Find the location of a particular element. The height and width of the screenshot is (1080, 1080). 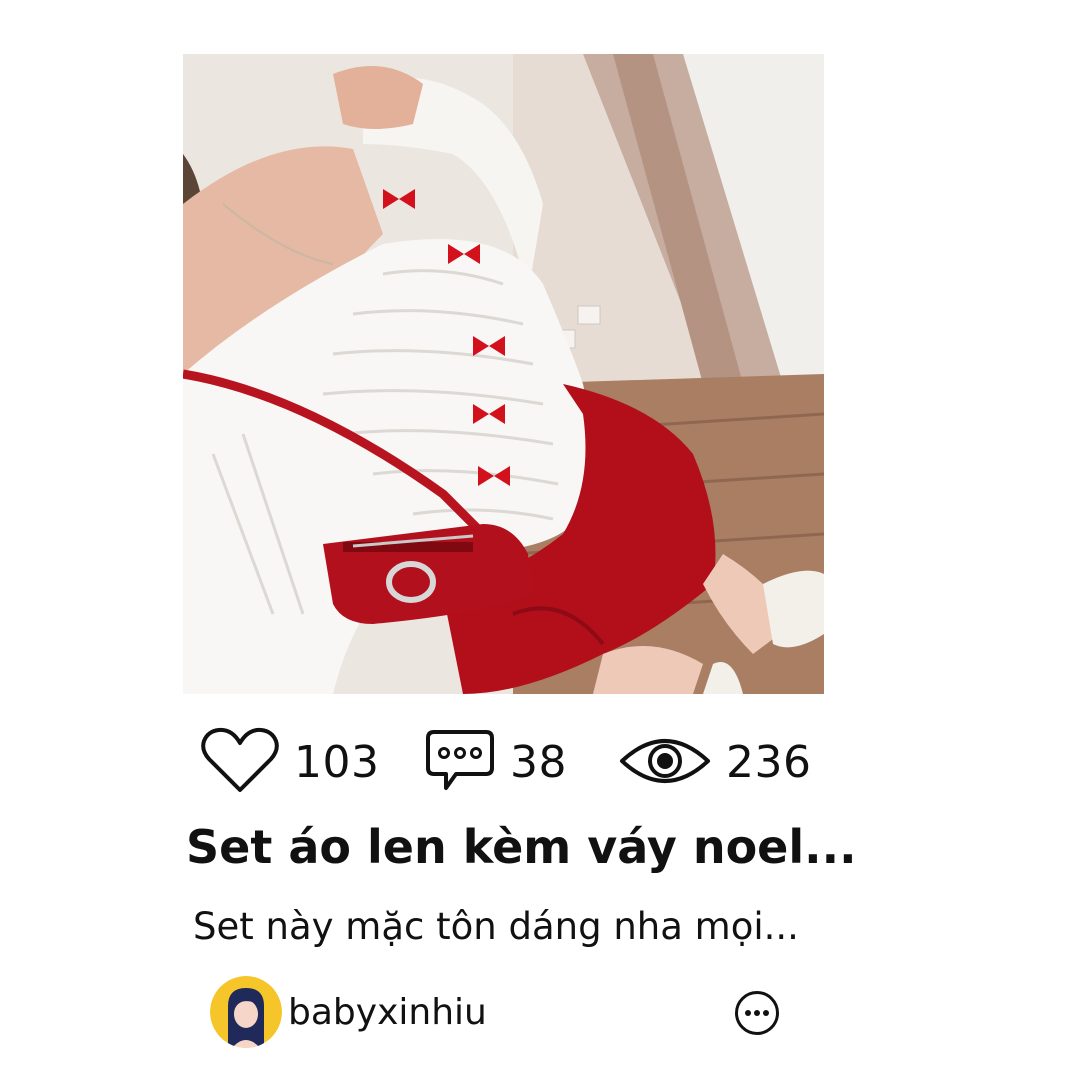

avatar is located at coordinates (246, 1012).